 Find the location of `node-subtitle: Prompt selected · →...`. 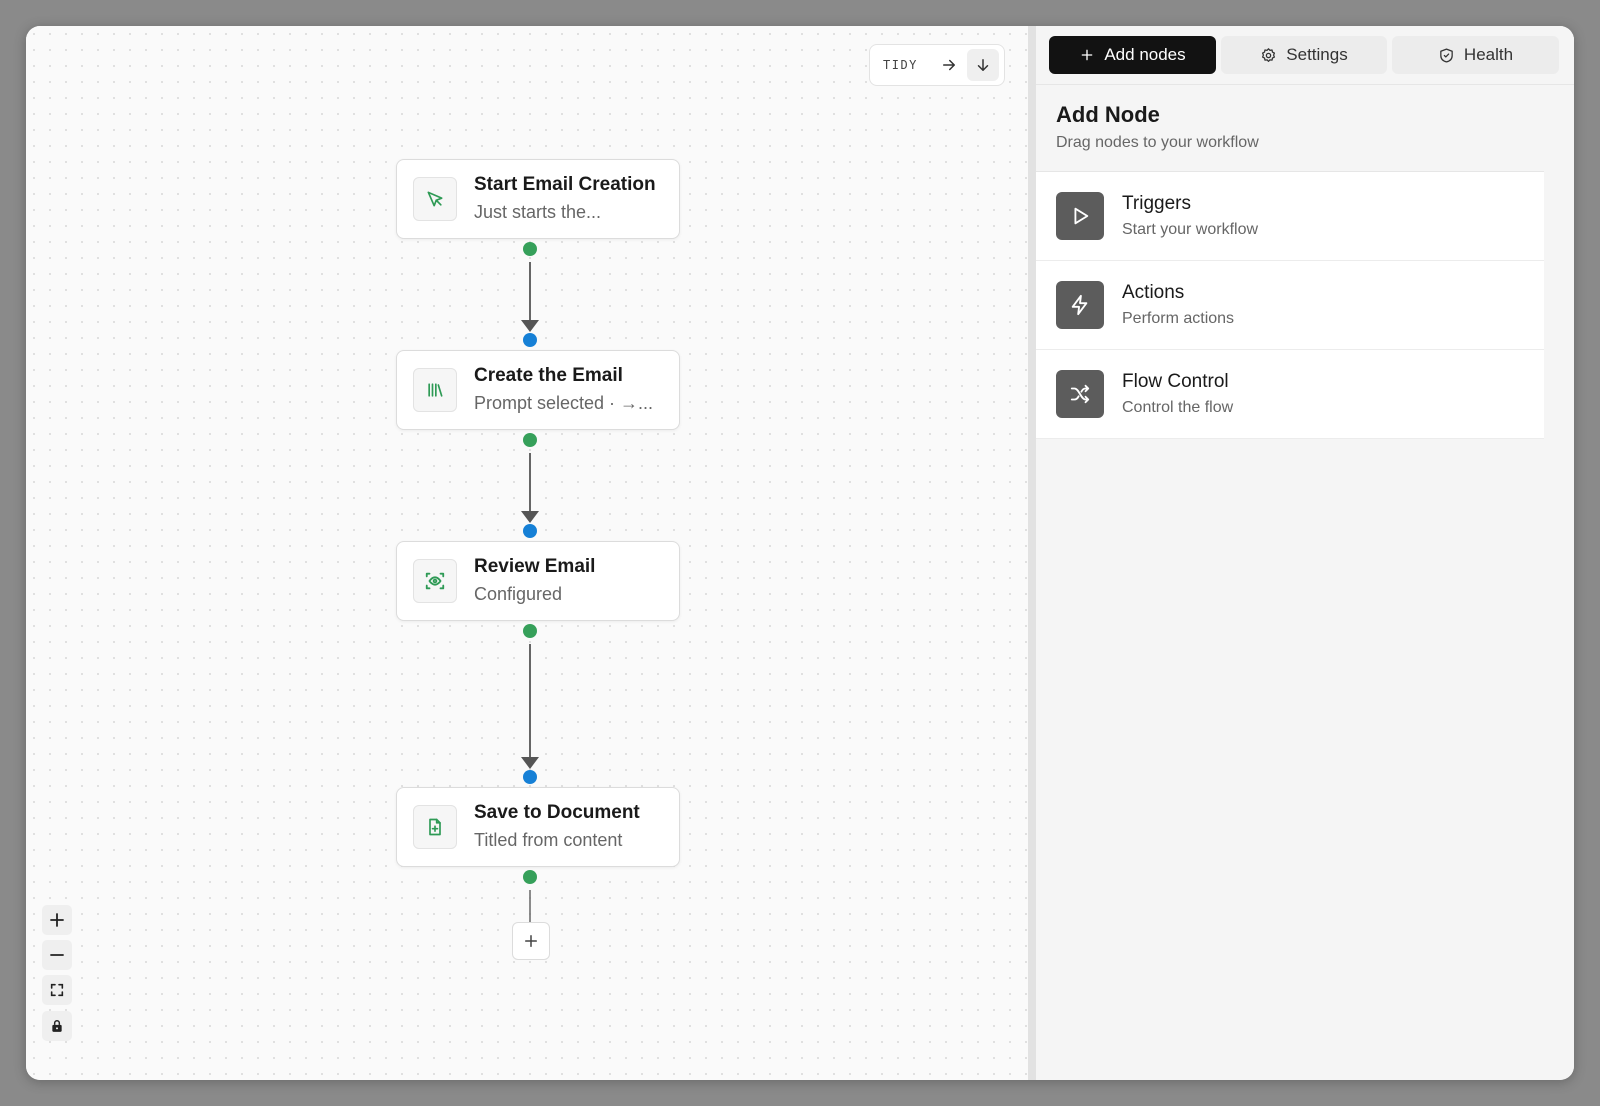

node-subtitle: Prompt selected · →... is located at coordinates (564, 403).